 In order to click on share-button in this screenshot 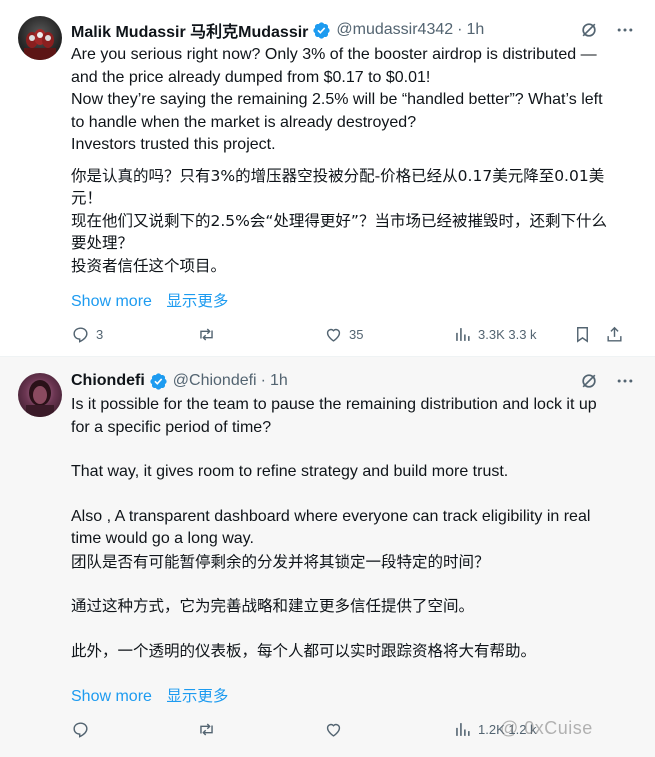, I will do `click(614, 334)`.